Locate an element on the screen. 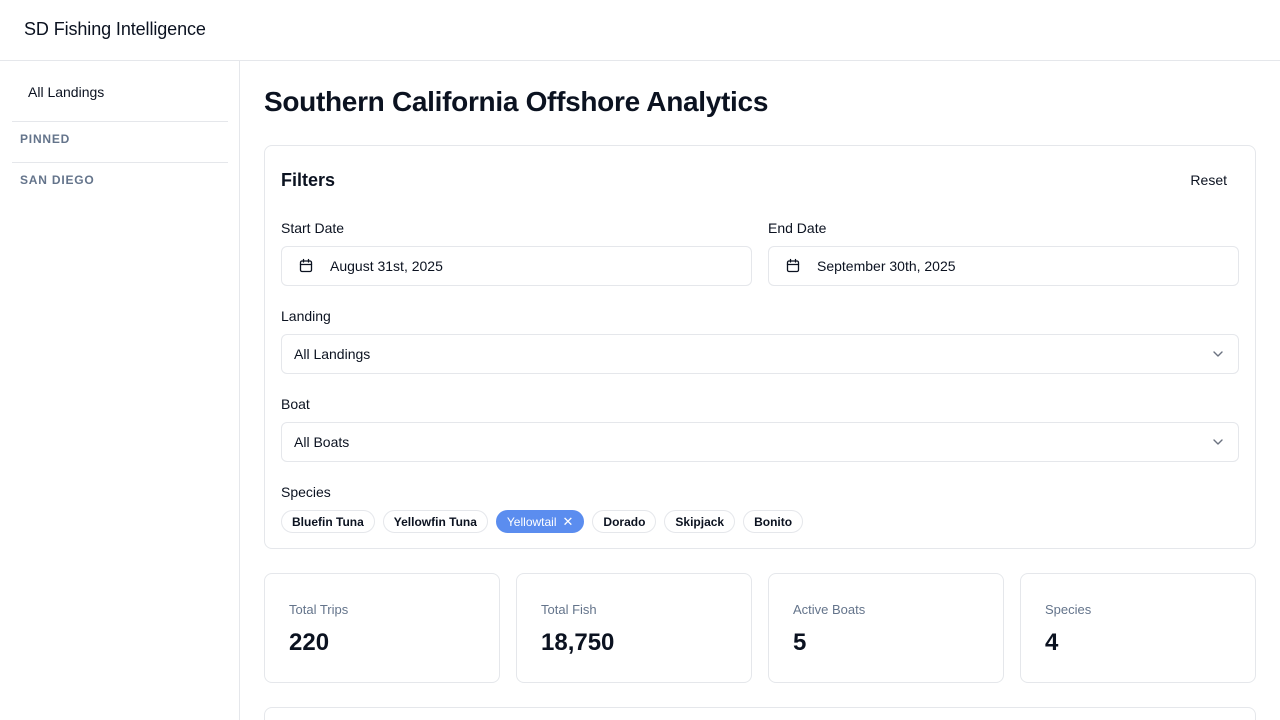  species-chip-yellowfin-tuna: Yellowfin Tuna is located at coordinates (435, 521).